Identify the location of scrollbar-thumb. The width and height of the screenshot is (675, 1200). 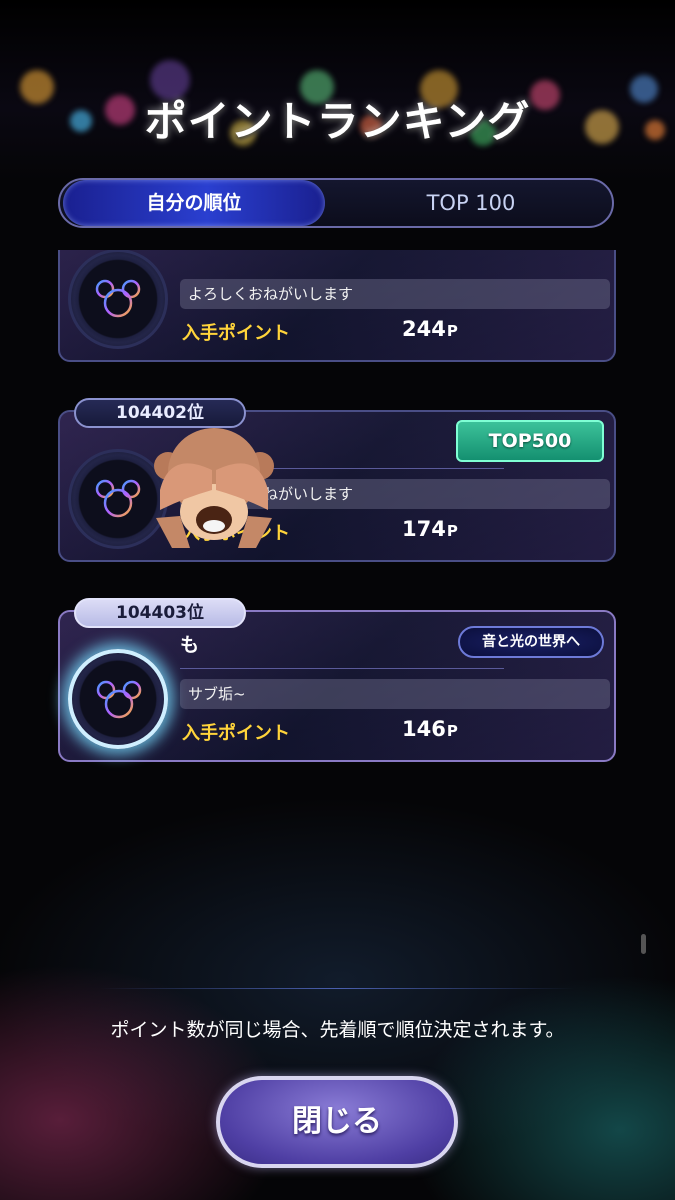
(643, 944).